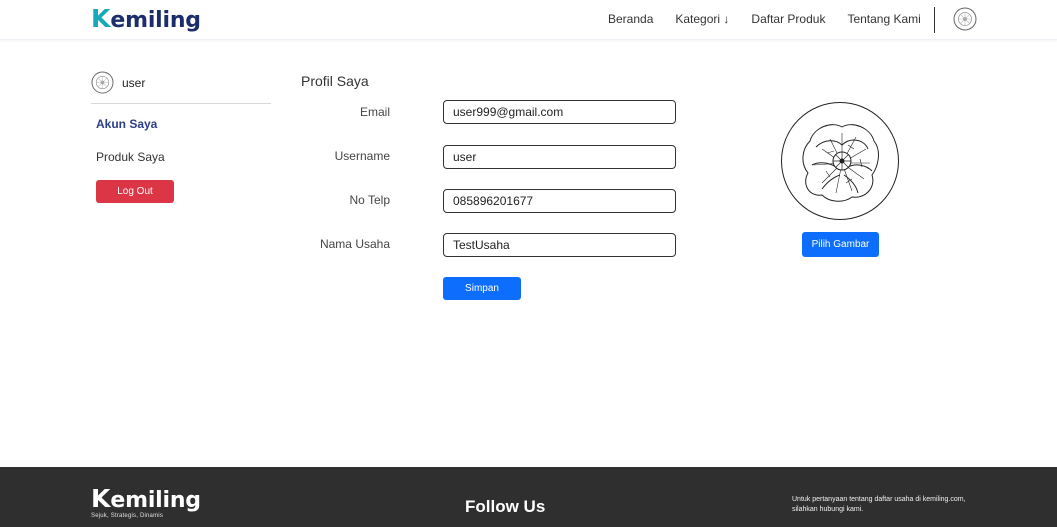 The image size is (1057, 527). I want to click on nav-beranda: Beranda, so click(630, 19).